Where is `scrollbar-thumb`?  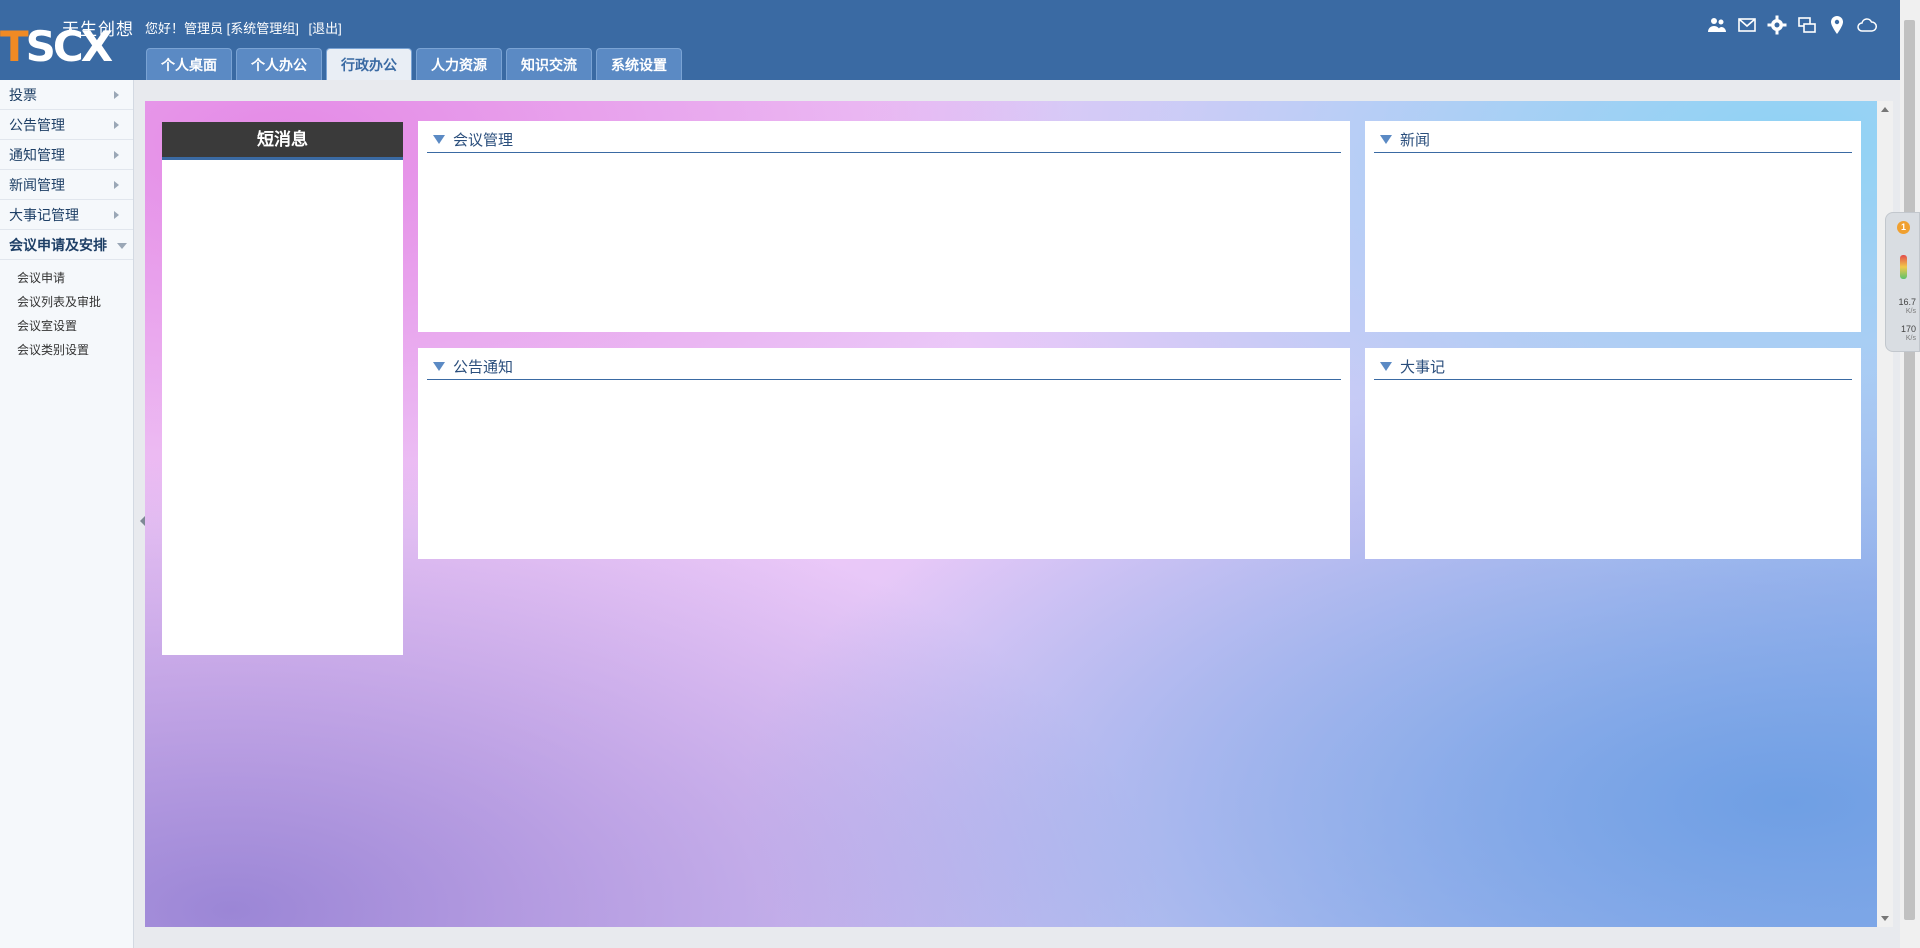 scrollbar-thumb is located at coordinates (1909, 470).